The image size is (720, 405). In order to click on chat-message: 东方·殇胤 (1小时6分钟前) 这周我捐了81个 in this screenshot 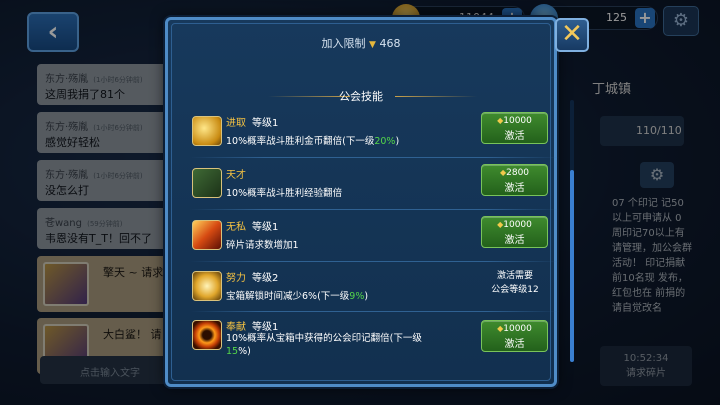, I will do `click(102, 84)`.